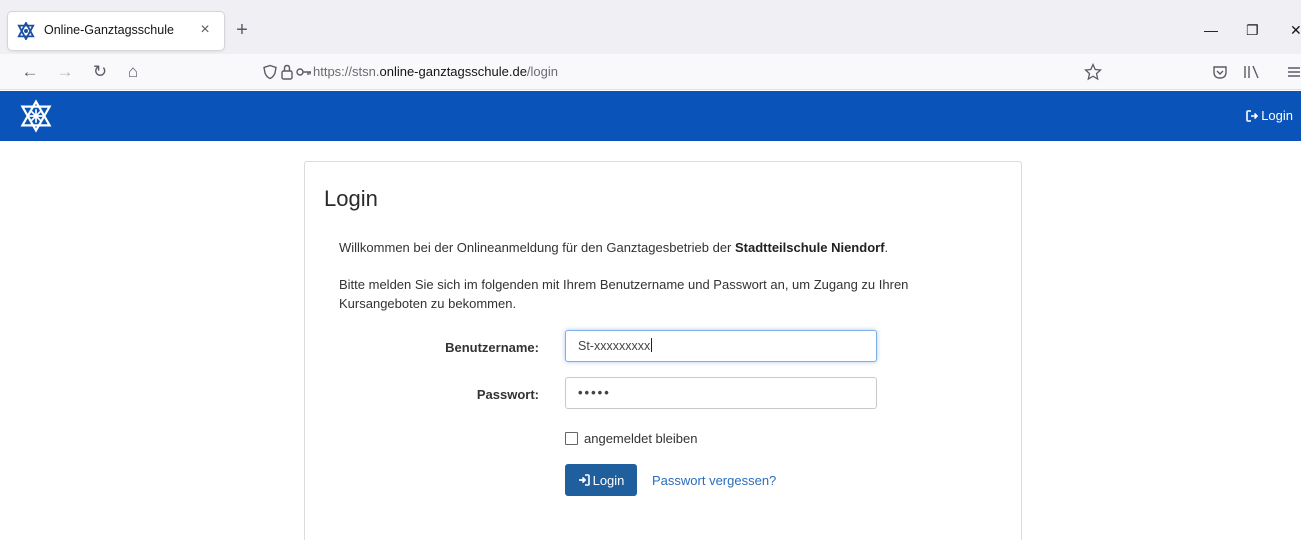  Describe the element at coordinates (133, 72) in the screenshot. I see `home-icon: ⌂` at that location.